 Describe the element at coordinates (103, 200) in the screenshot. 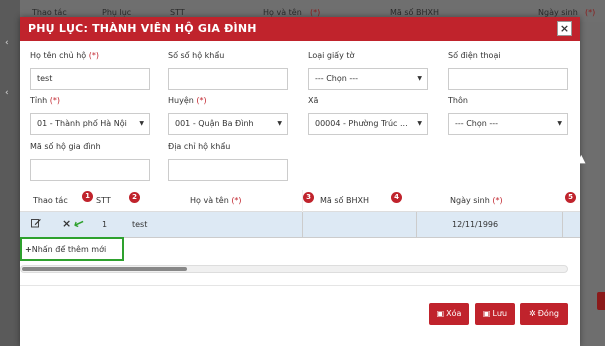

I see `th-stt: STT` at that location.